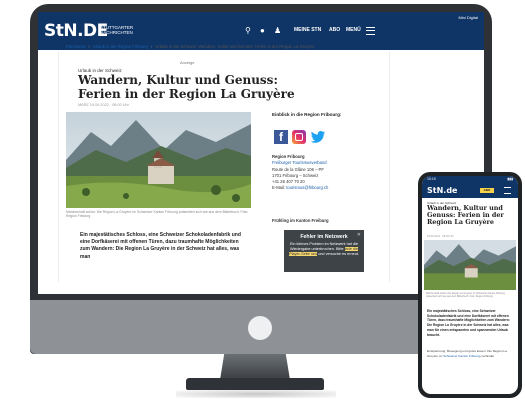 The image size is (525, 403). I want to click on bell-icon: ●, so click(262, 30).